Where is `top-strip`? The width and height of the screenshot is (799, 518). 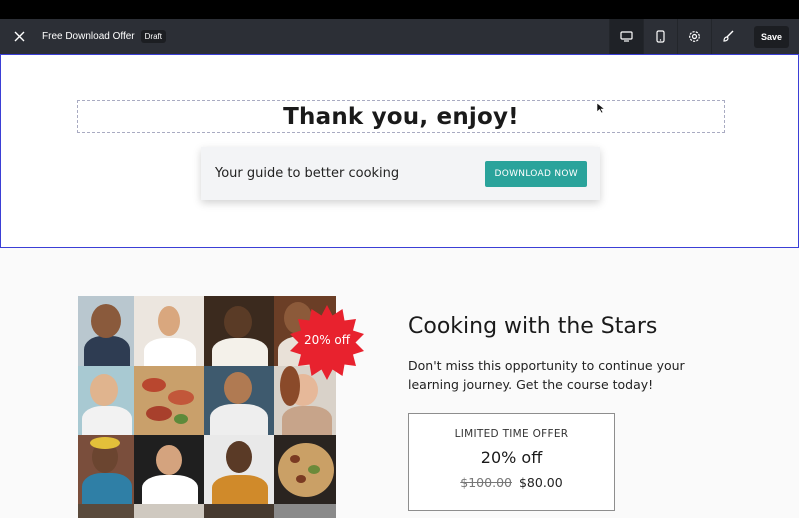
top-strip is located at coordinates (399, 9).